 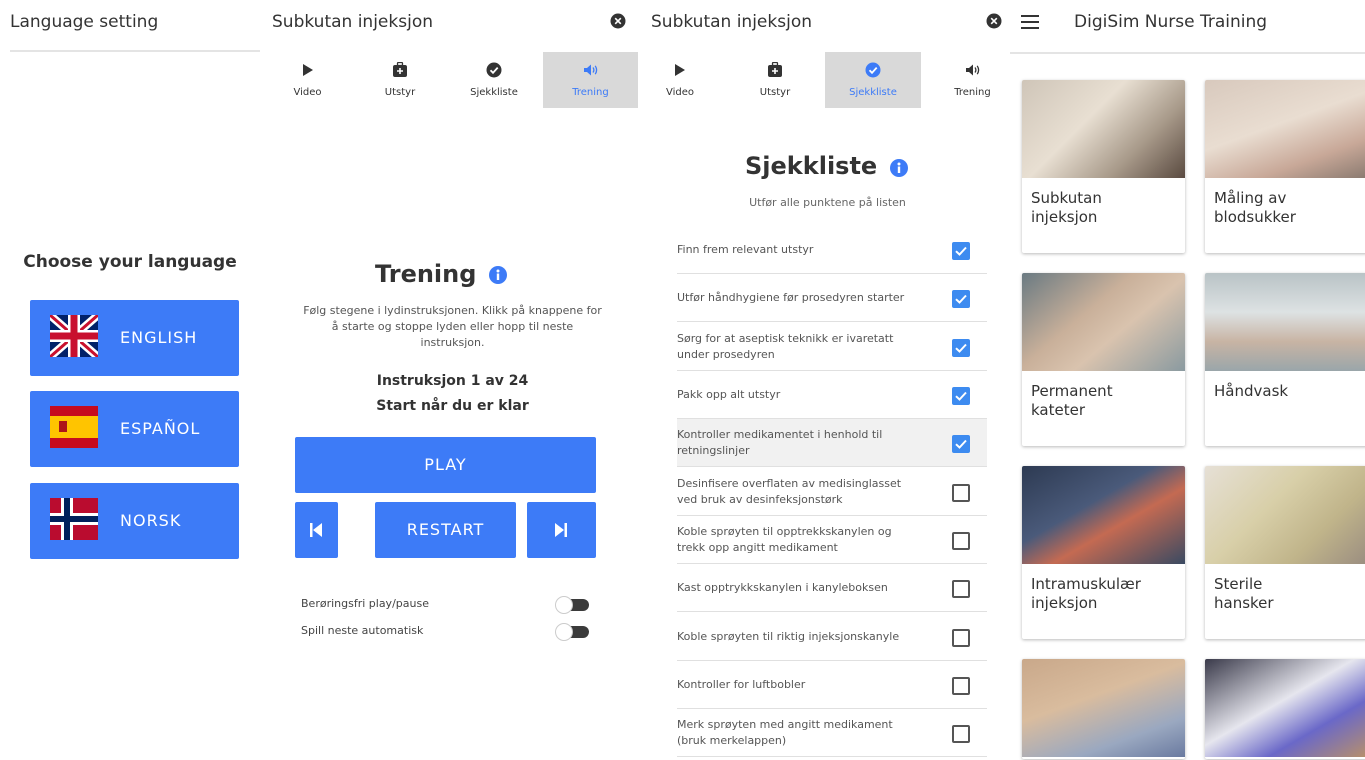 I want to click on checkmark-icon, so click(x=961, y=444).